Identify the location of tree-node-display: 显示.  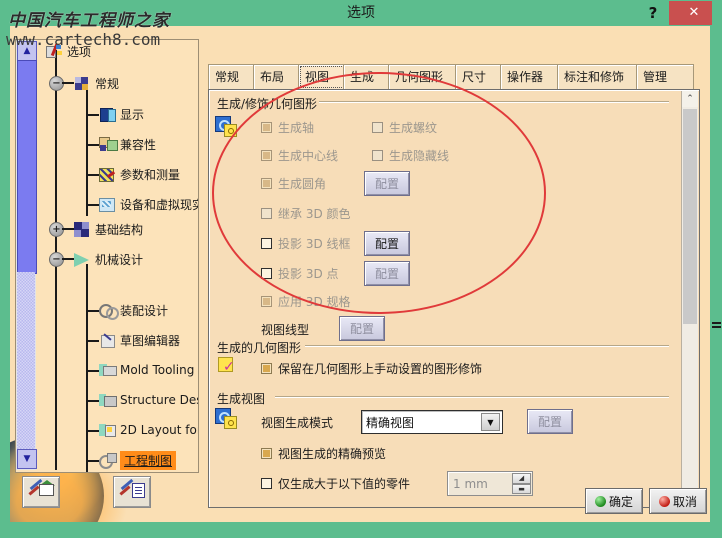
(121, 114).